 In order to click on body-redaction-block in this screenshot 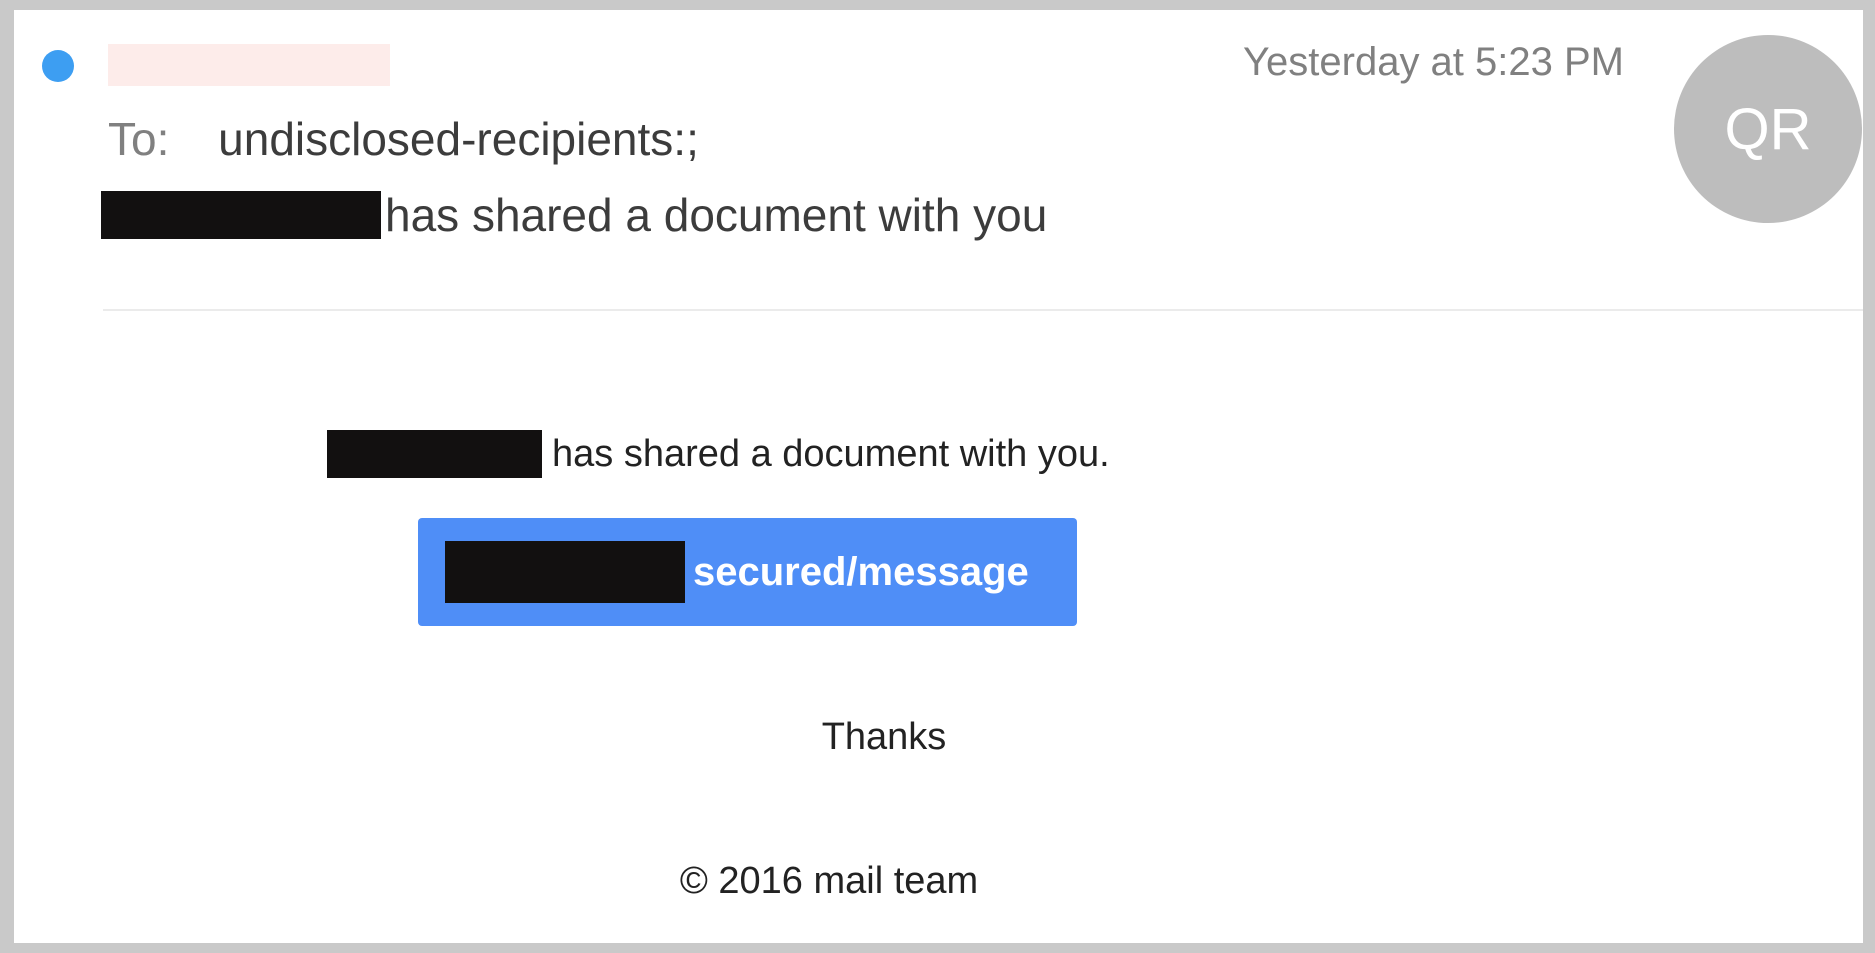, I will do `click(434, 454)`.